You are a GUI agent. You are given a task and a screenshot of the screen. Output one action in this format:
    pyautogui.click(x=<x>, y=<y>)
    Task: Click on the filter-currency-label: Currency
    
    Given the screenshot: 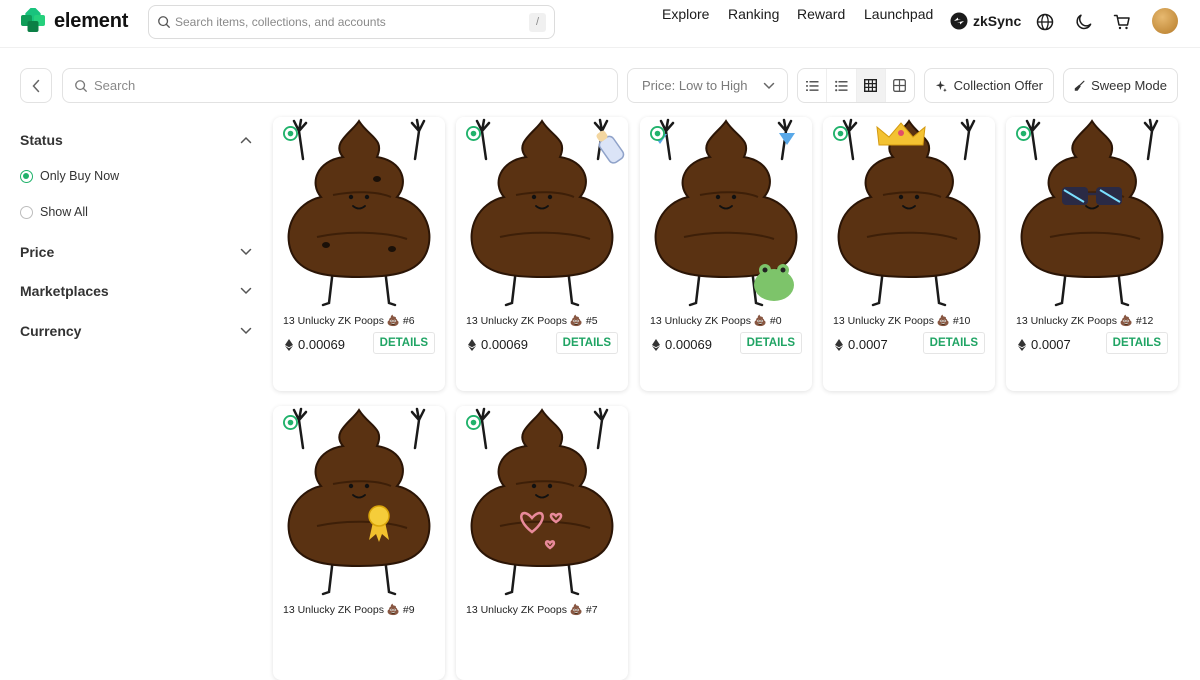 What is the action you would take?
    pyautogui.click(x=51, y=331)
    